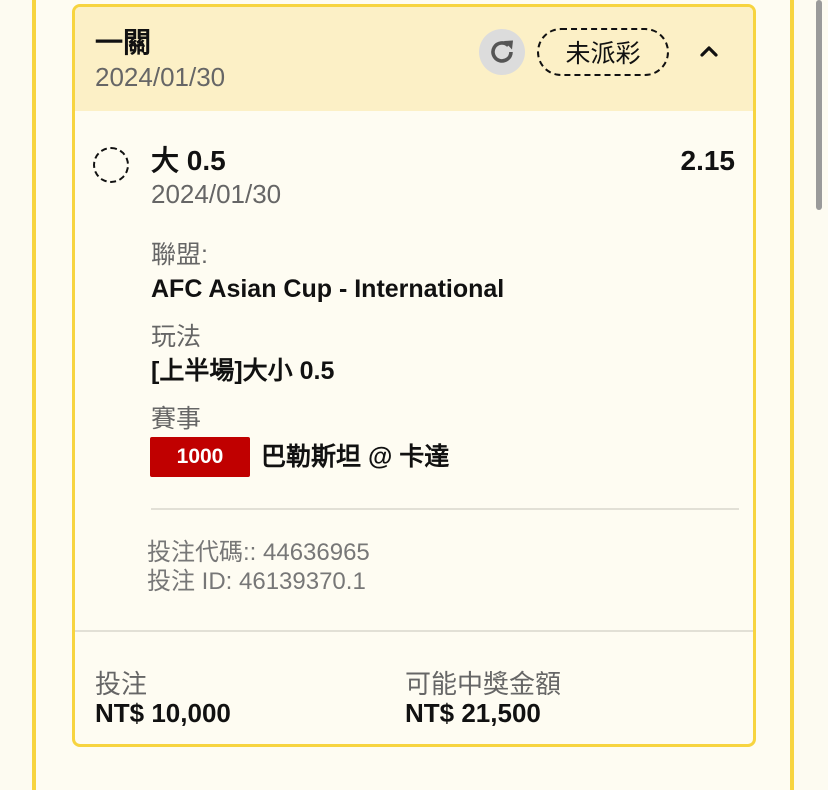 This screenshot has height=790, width=828. I want to click on footer-divider, so click(414, 631).